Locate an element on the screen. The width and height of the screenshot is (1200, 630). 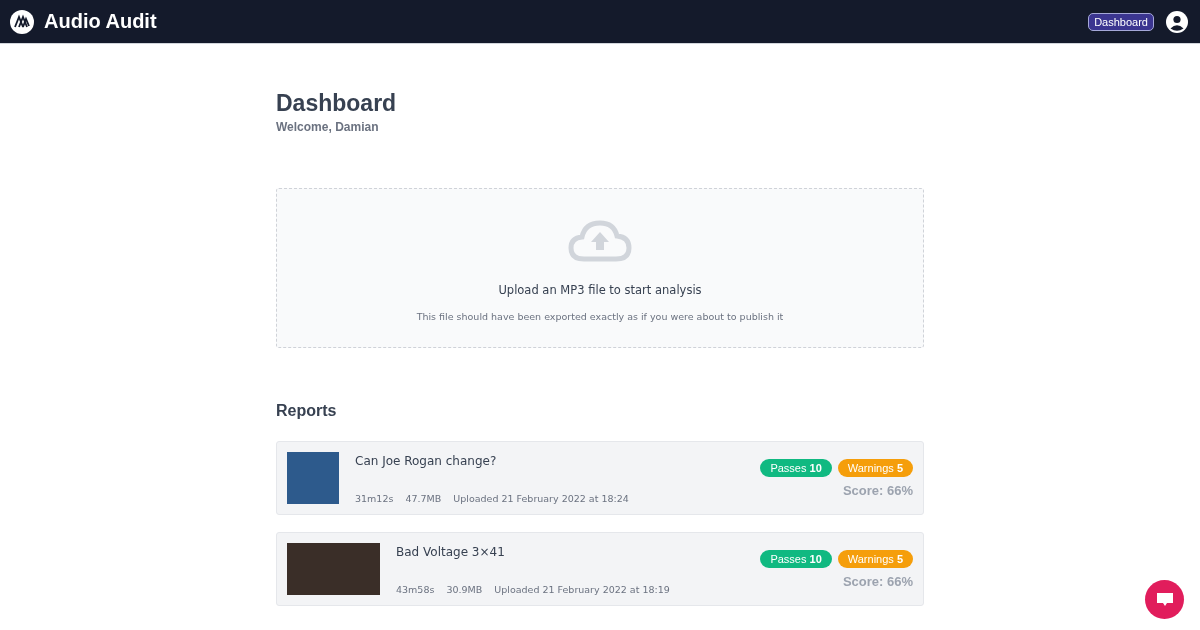
logo-icon is located at coordinates (22, 21).